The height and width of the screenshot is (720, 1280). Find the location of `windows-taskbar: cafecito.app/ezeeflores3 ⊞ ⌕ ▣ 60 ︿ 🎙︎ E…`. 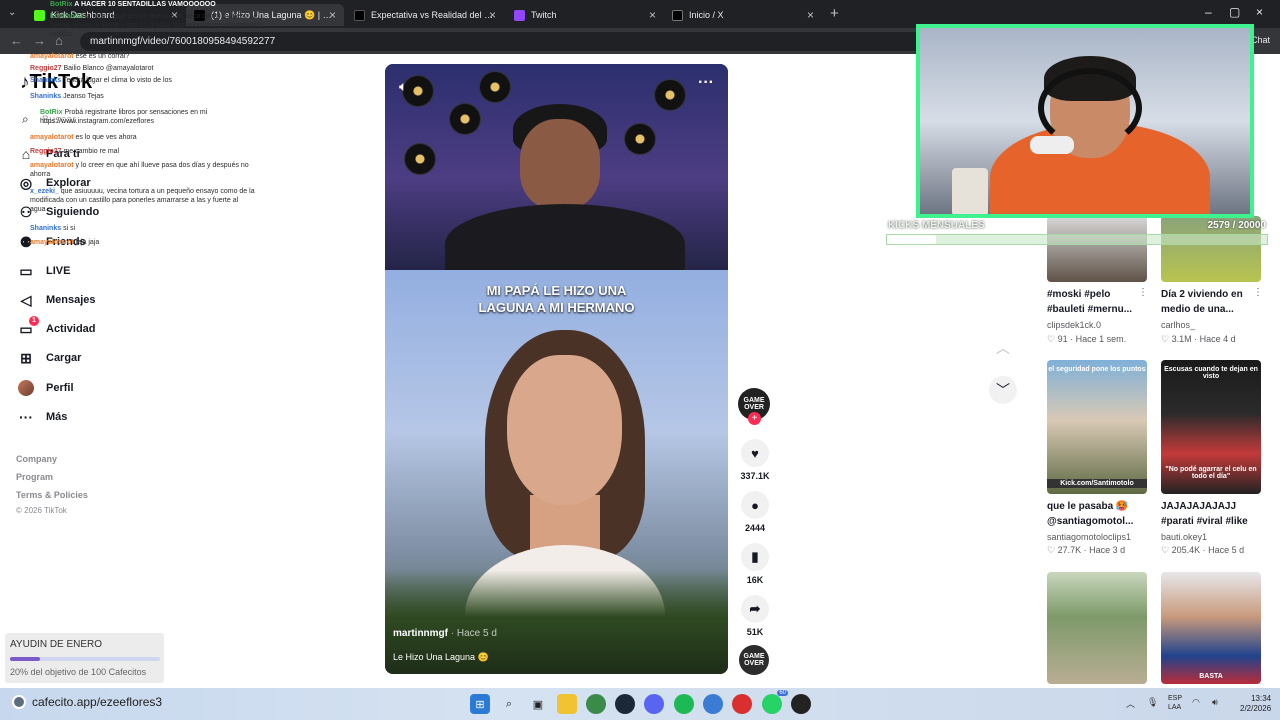

windows-taskbar: cafecito.app/ezeeflores3 ⊞ ⌕ ▣ 60 ︿ 🎙︎ E… is located at coordinates (640, 704).